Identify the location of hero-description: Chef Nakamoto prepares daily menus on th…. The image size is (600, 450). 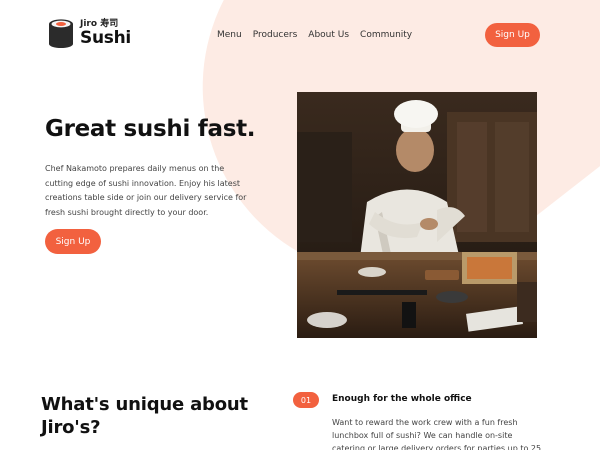
(146, 190).